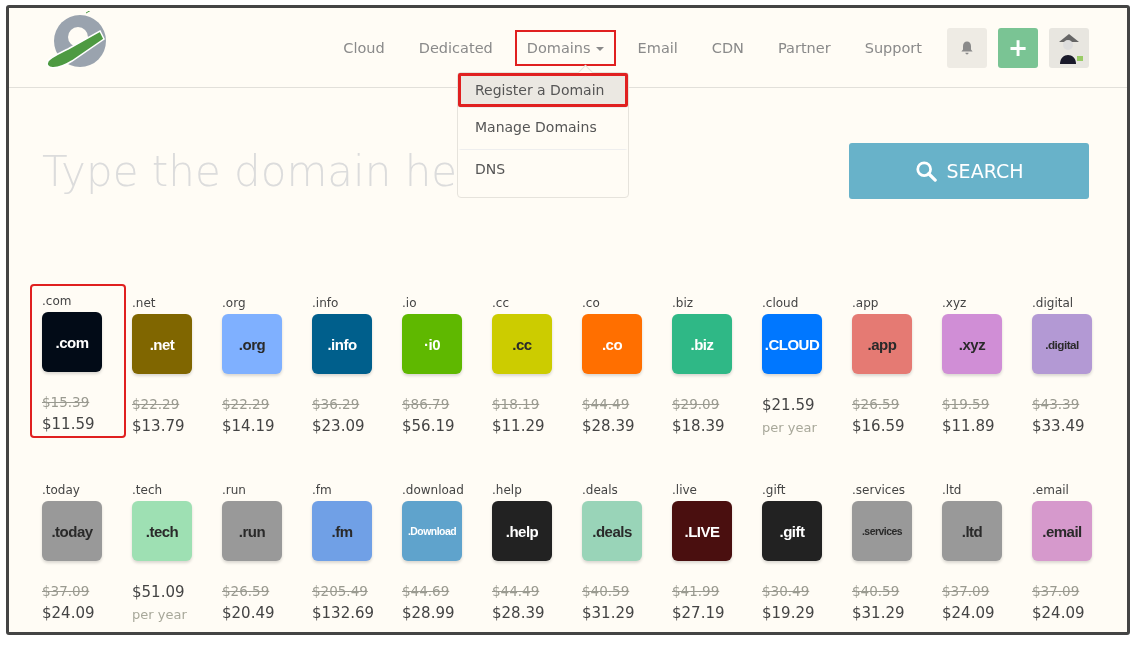  I want to click on domain-logo: .today, so click(72, 531).